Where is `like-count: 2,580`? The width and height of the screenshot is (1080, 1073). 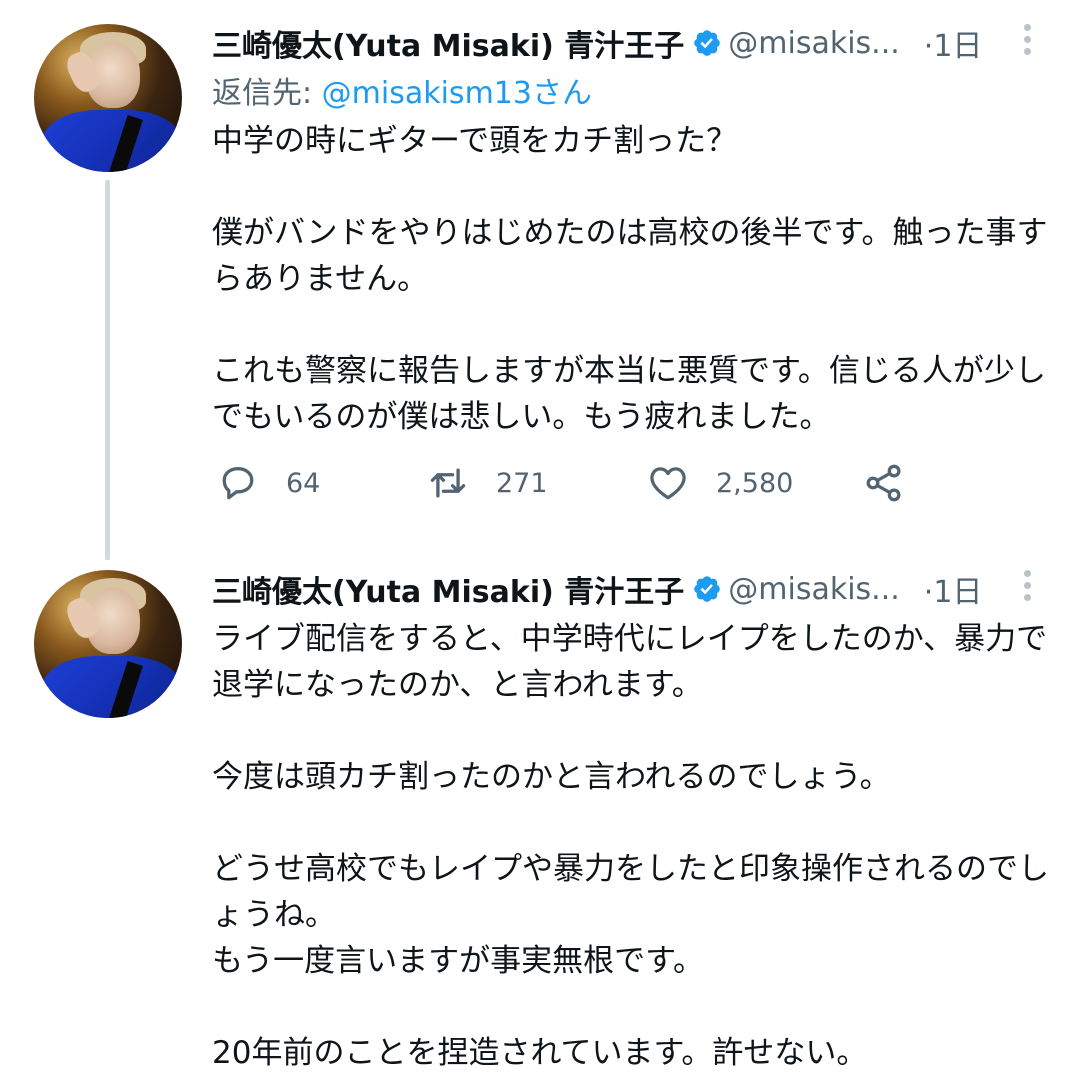
like-count: 2,580 is located at coordinates (755, 483).